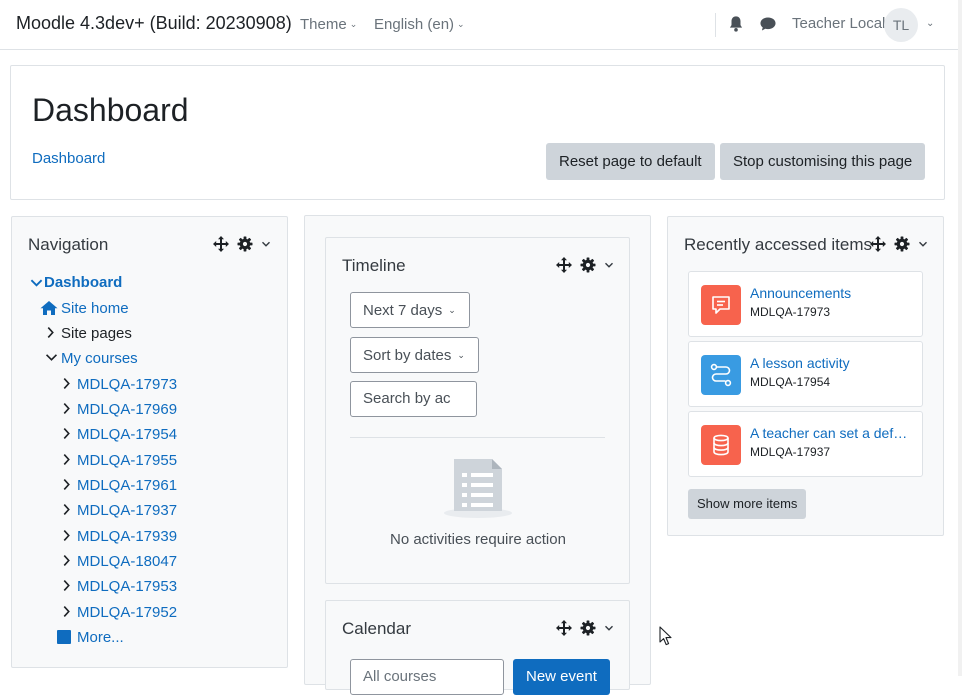 This screenshot has height=695, width=962. I want to click on nav-course-item: MDLQA-17955, so click(127, 460).